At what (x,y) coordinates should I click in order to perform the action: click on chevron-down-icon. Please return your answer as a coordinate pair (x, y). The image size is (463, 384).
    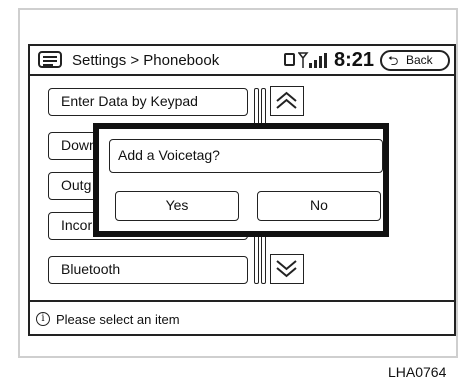
    Looking at the image, I should click on (286, 269).